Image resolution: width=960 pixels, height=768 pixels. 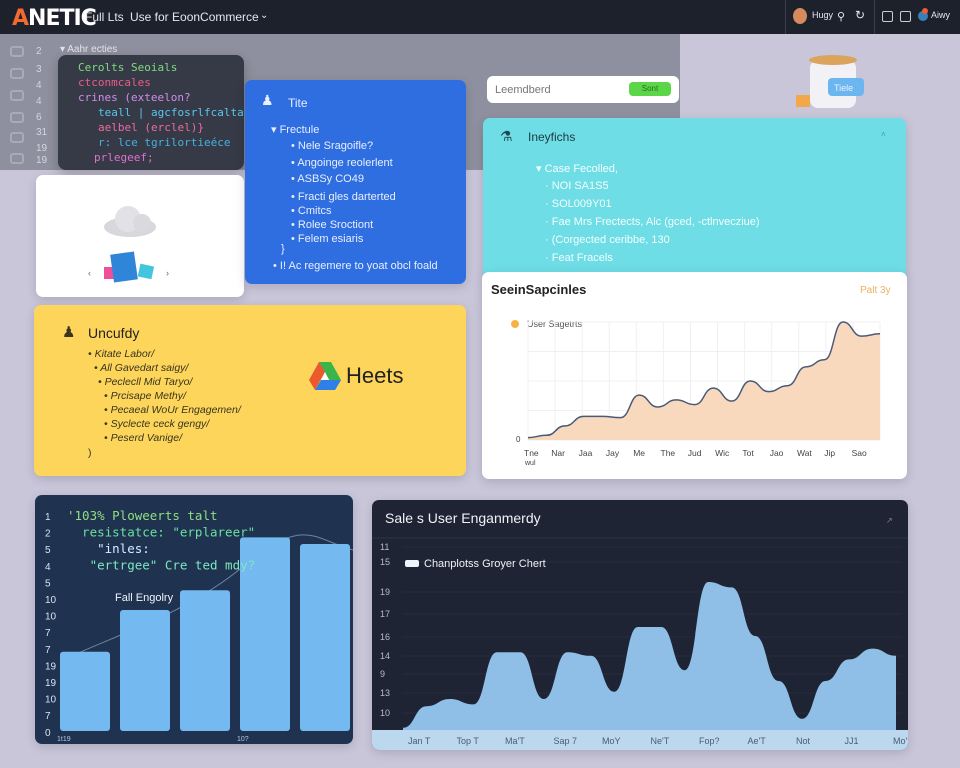 I want to click on list-item: · (Corgected ceribbe, 130, so click(x=607, y=240).